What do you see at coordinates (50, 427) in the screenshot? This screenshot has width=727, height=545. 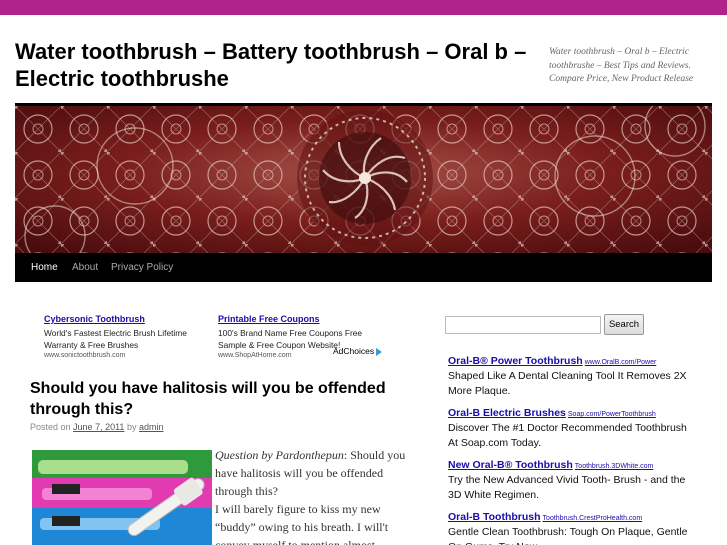 I see `post-meta-prefix: Posted on` at bounding box center [50, 427].